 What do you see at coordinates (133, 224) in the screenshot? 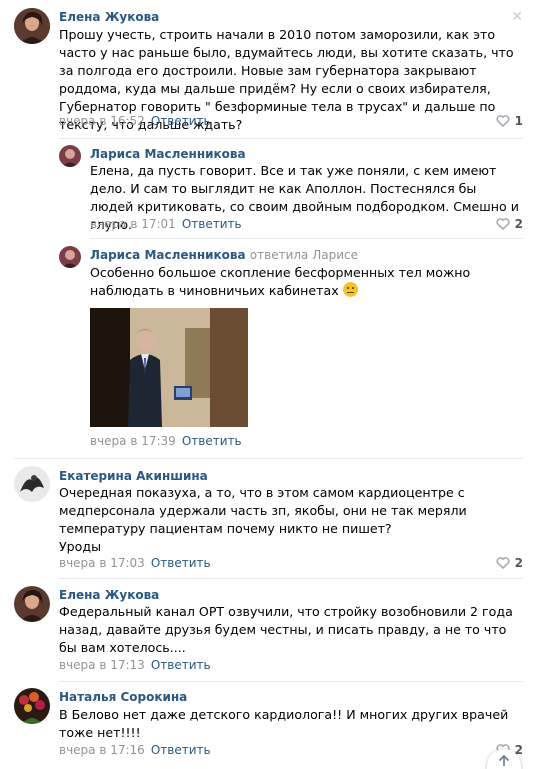
I see `comment-time: вчера в 17:01` at bounding box center [133, 224].